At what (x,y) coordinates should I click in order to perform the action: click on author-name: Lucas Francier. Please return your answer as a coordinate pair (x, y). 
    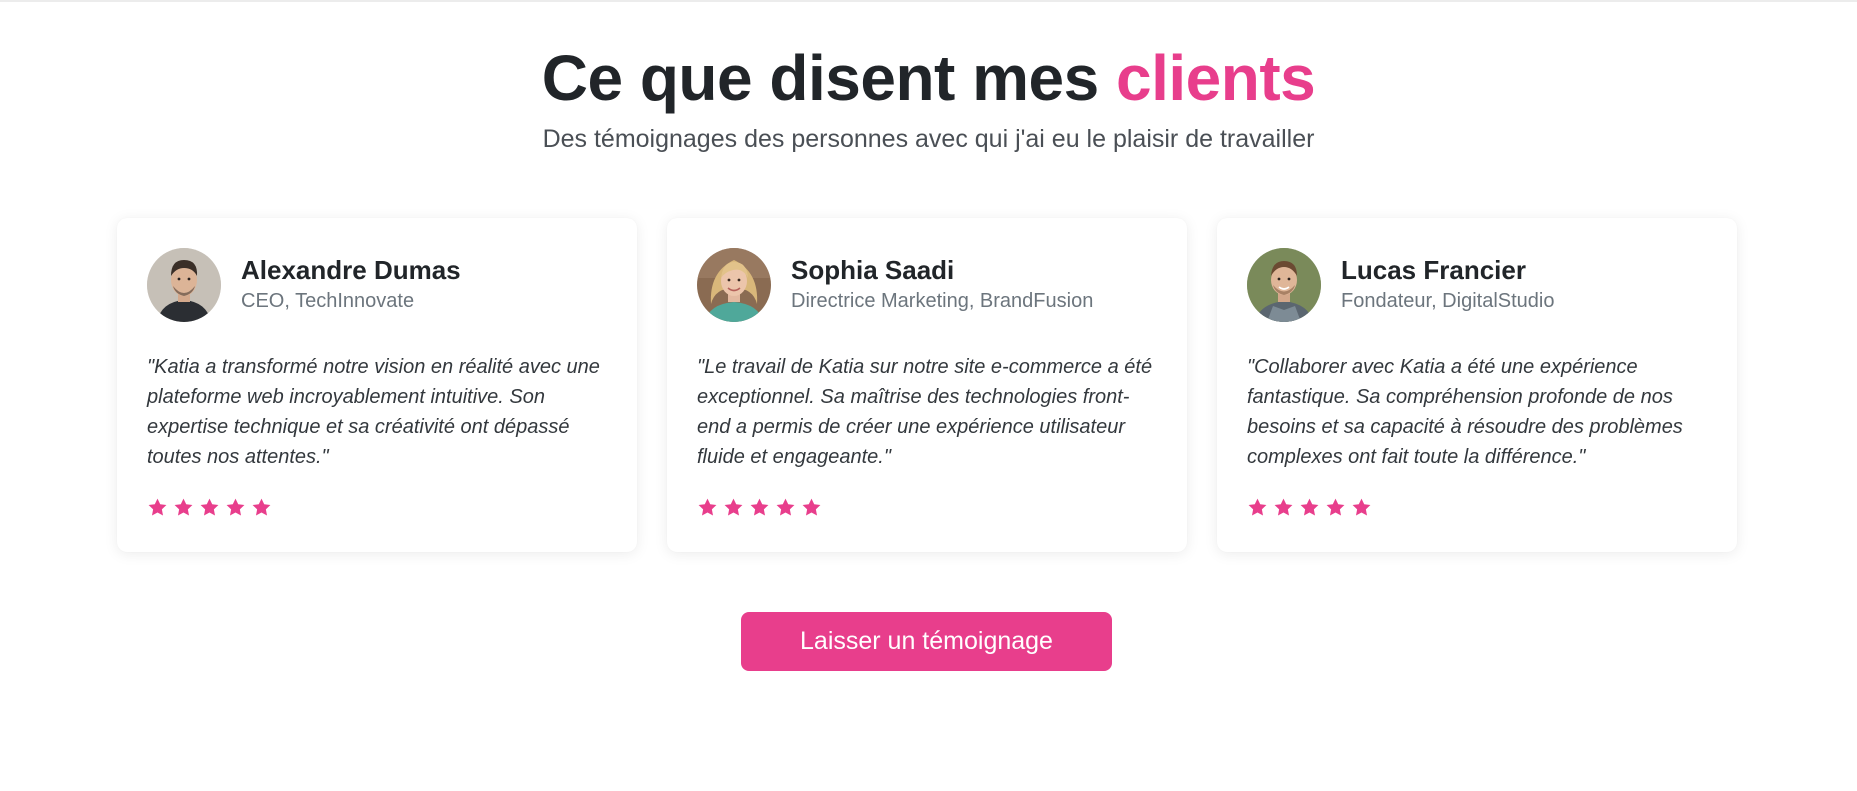
    Looking at the image, I should click on (1433, 270).